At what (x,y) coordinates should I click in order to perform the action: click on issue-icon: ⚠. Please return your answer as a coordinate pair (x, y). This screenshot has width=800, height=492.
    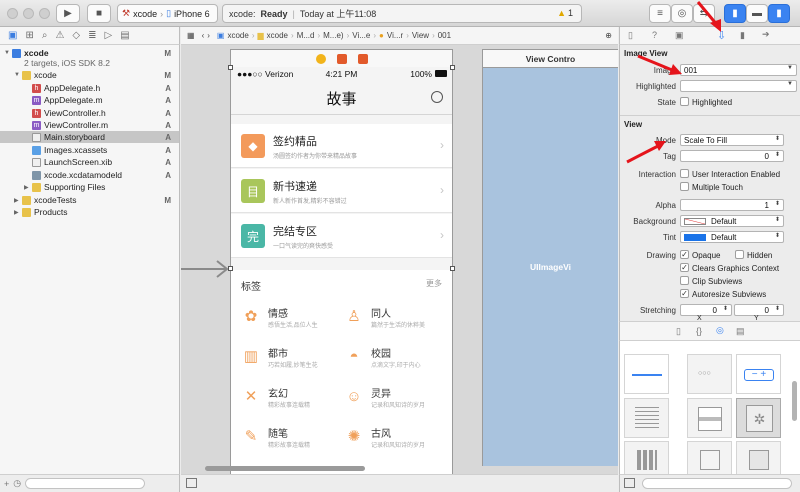
    Looking at the image, I should click on (59, 35).